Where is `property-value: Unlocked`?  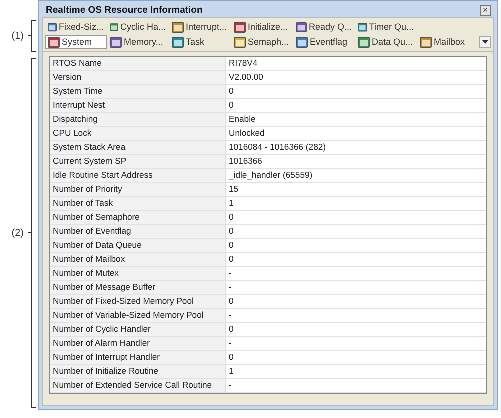 property-value: Unlocked is located at coordinates (247, 133).